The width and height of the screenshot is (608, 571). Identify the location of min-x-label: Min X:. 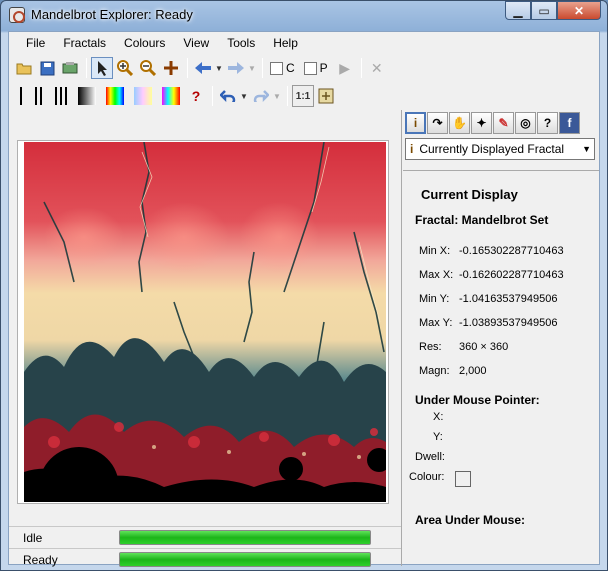
(435, 251).